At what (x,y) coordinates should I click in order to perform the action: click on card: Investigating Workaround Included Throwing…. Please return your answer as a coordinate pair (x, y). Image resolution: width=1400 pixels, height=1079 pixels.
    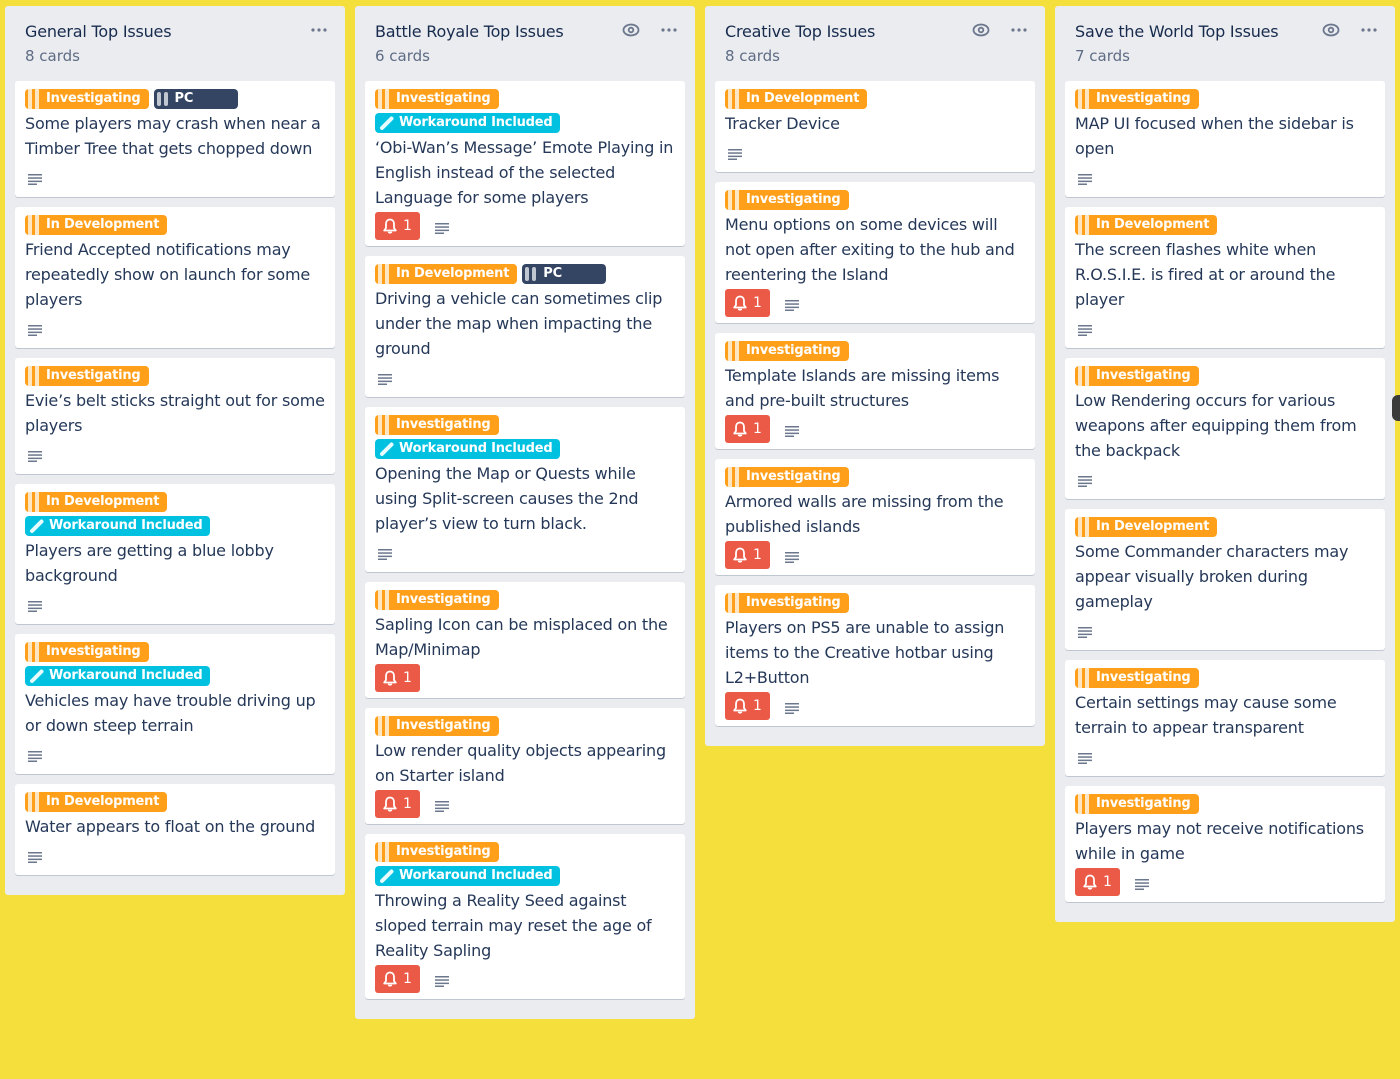
    Looking at the image, I should click on (525, 916).